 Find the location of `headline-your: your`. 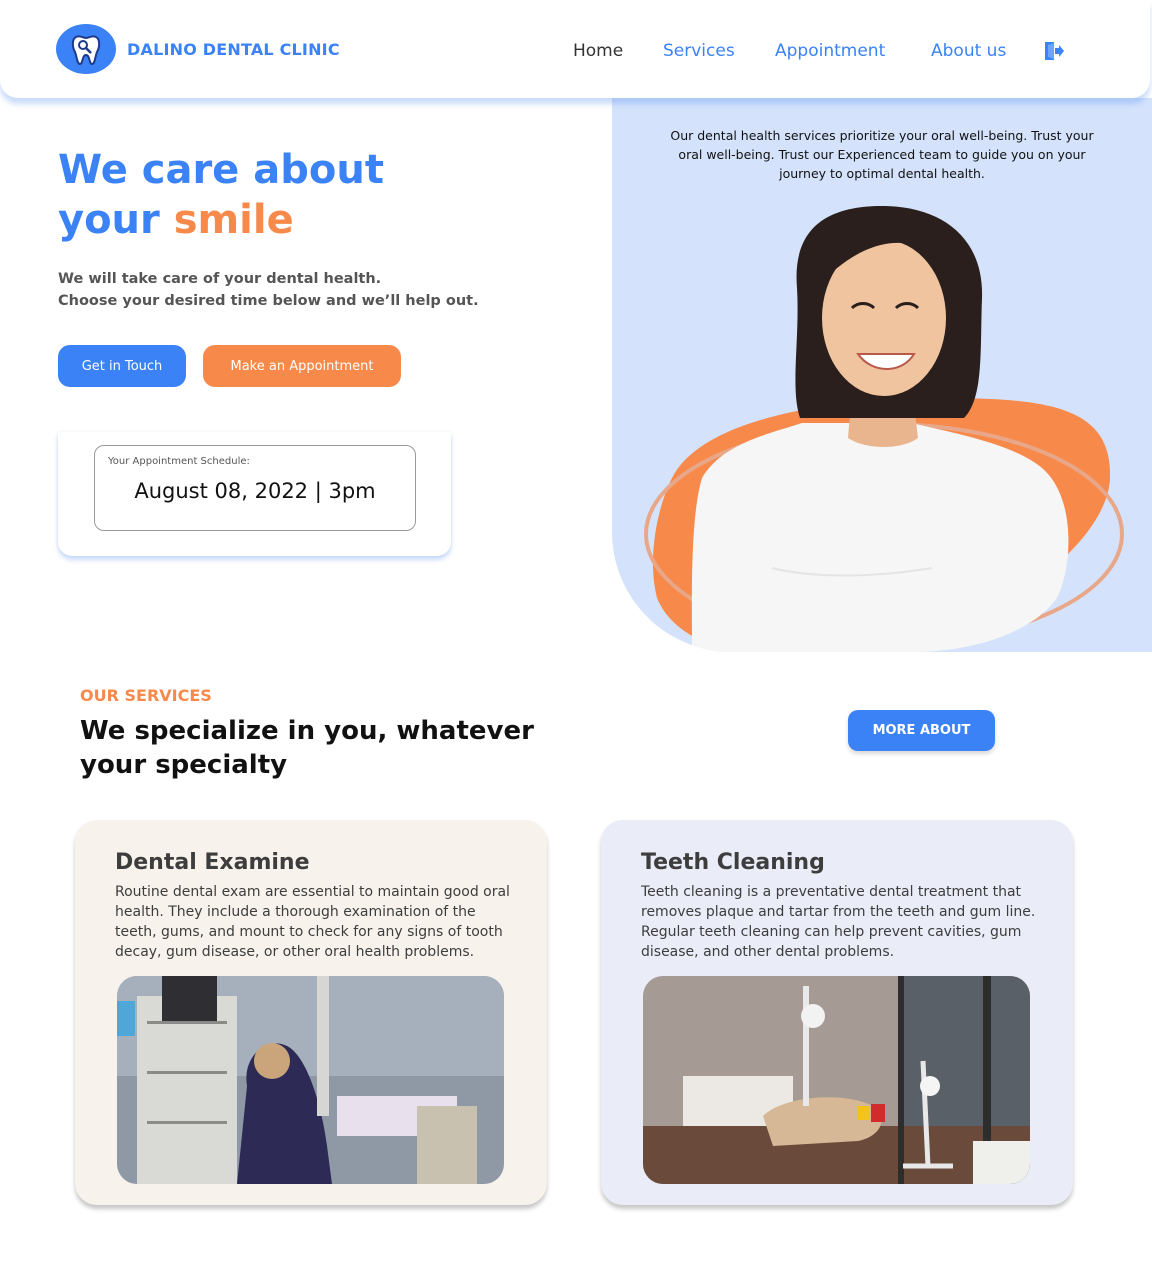

headline-your: your is located at coordinates (116, 220).